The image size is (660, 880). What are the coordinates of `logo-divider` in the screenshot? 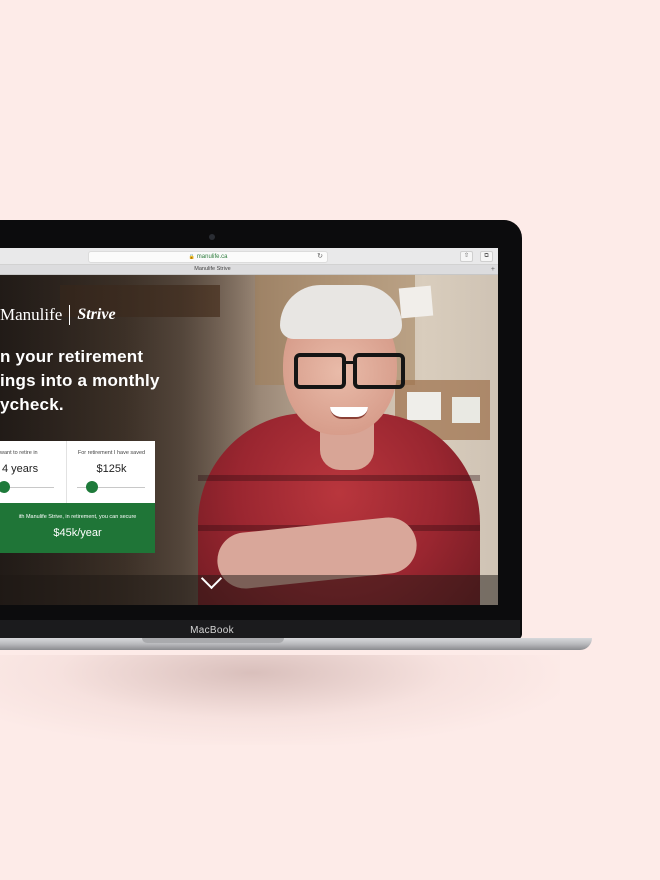 It's located at (70, 315).